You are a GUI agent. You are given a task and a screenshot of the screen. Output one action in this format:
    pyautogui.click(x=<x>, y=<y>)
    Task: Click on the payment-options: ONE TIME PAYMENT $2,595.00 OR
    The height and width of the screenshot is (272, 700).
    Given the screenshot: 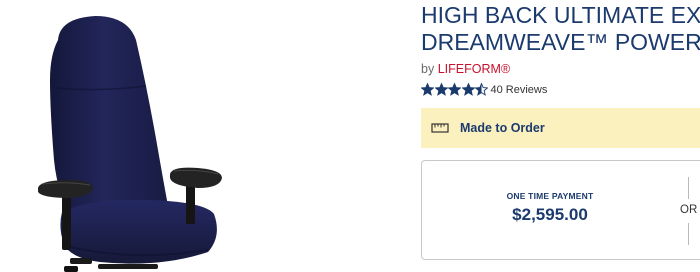 What is the action you would take?
    pyautogui.click(x=560, y=210)
    